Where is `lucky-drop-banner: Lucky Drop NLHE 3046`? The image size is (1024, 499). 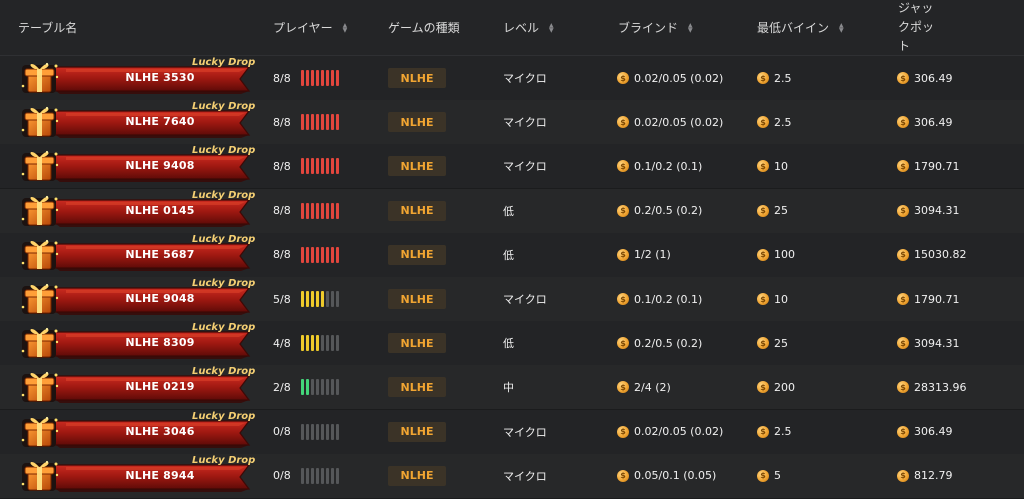
lucky-drop-banner: Lucky Drop NLHE 3046 is located at coordinates (139, 430).